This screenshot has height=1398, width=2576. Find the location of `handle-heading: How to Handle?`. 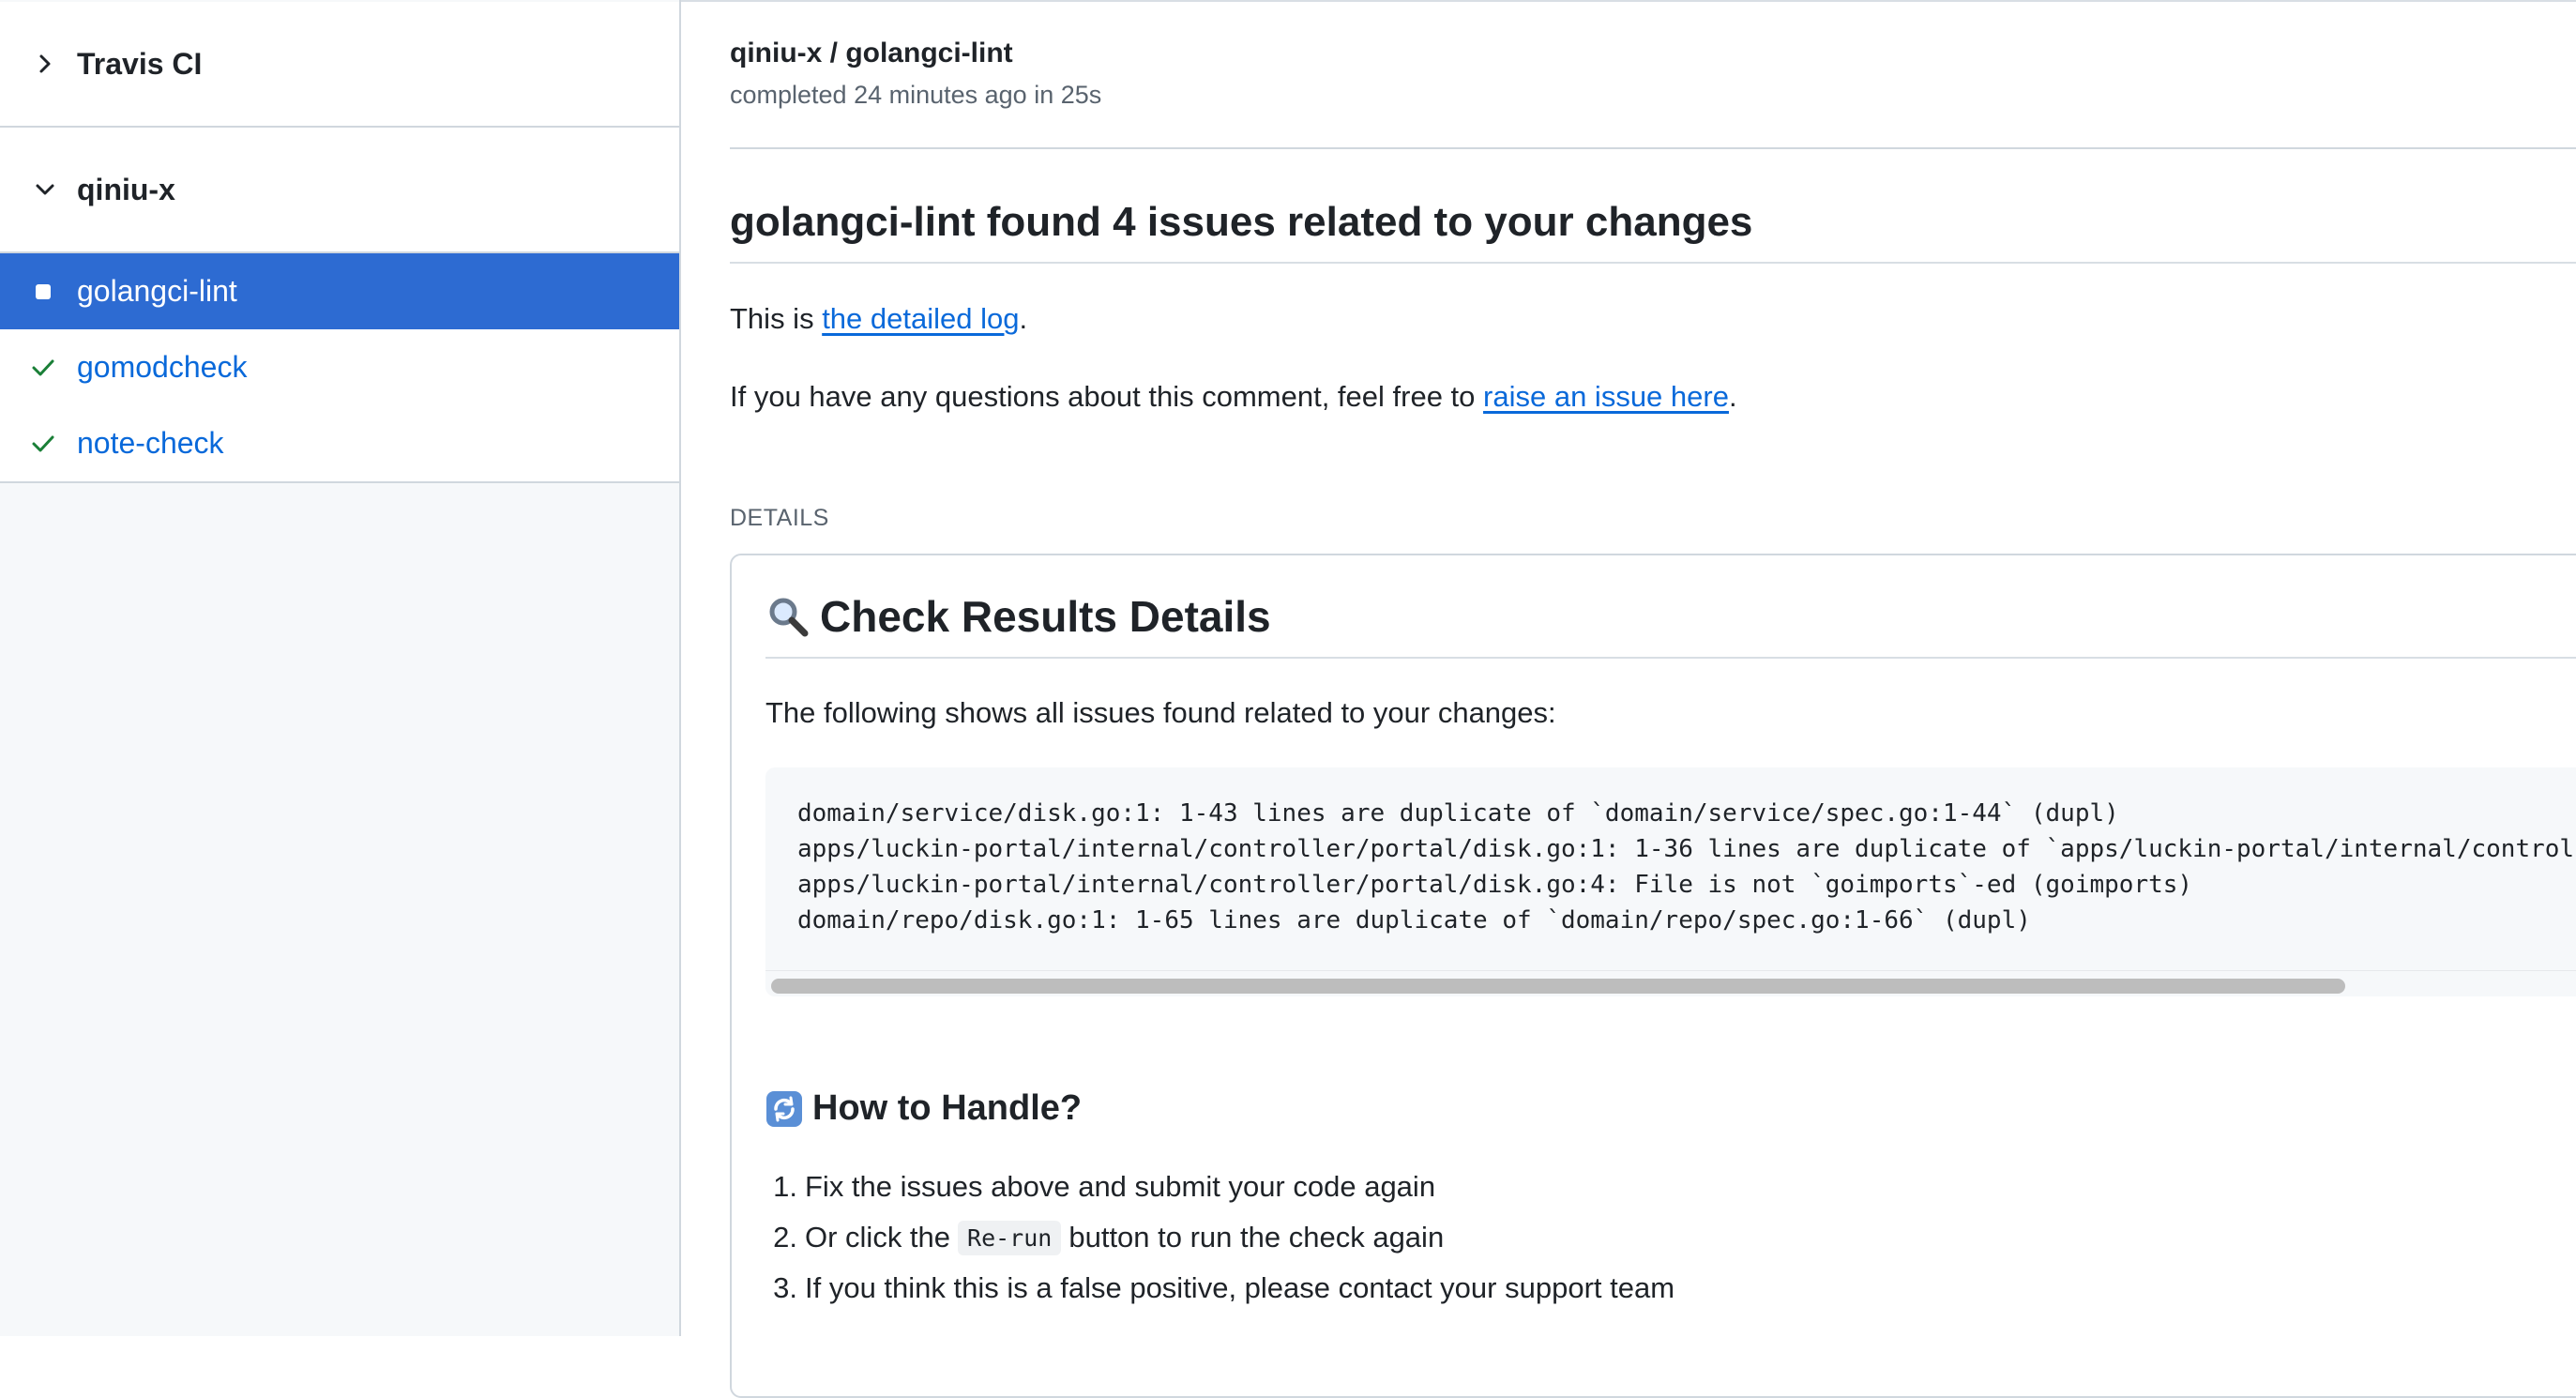

handle-heading: How to Handle? is located at coordinates (923, 1108).